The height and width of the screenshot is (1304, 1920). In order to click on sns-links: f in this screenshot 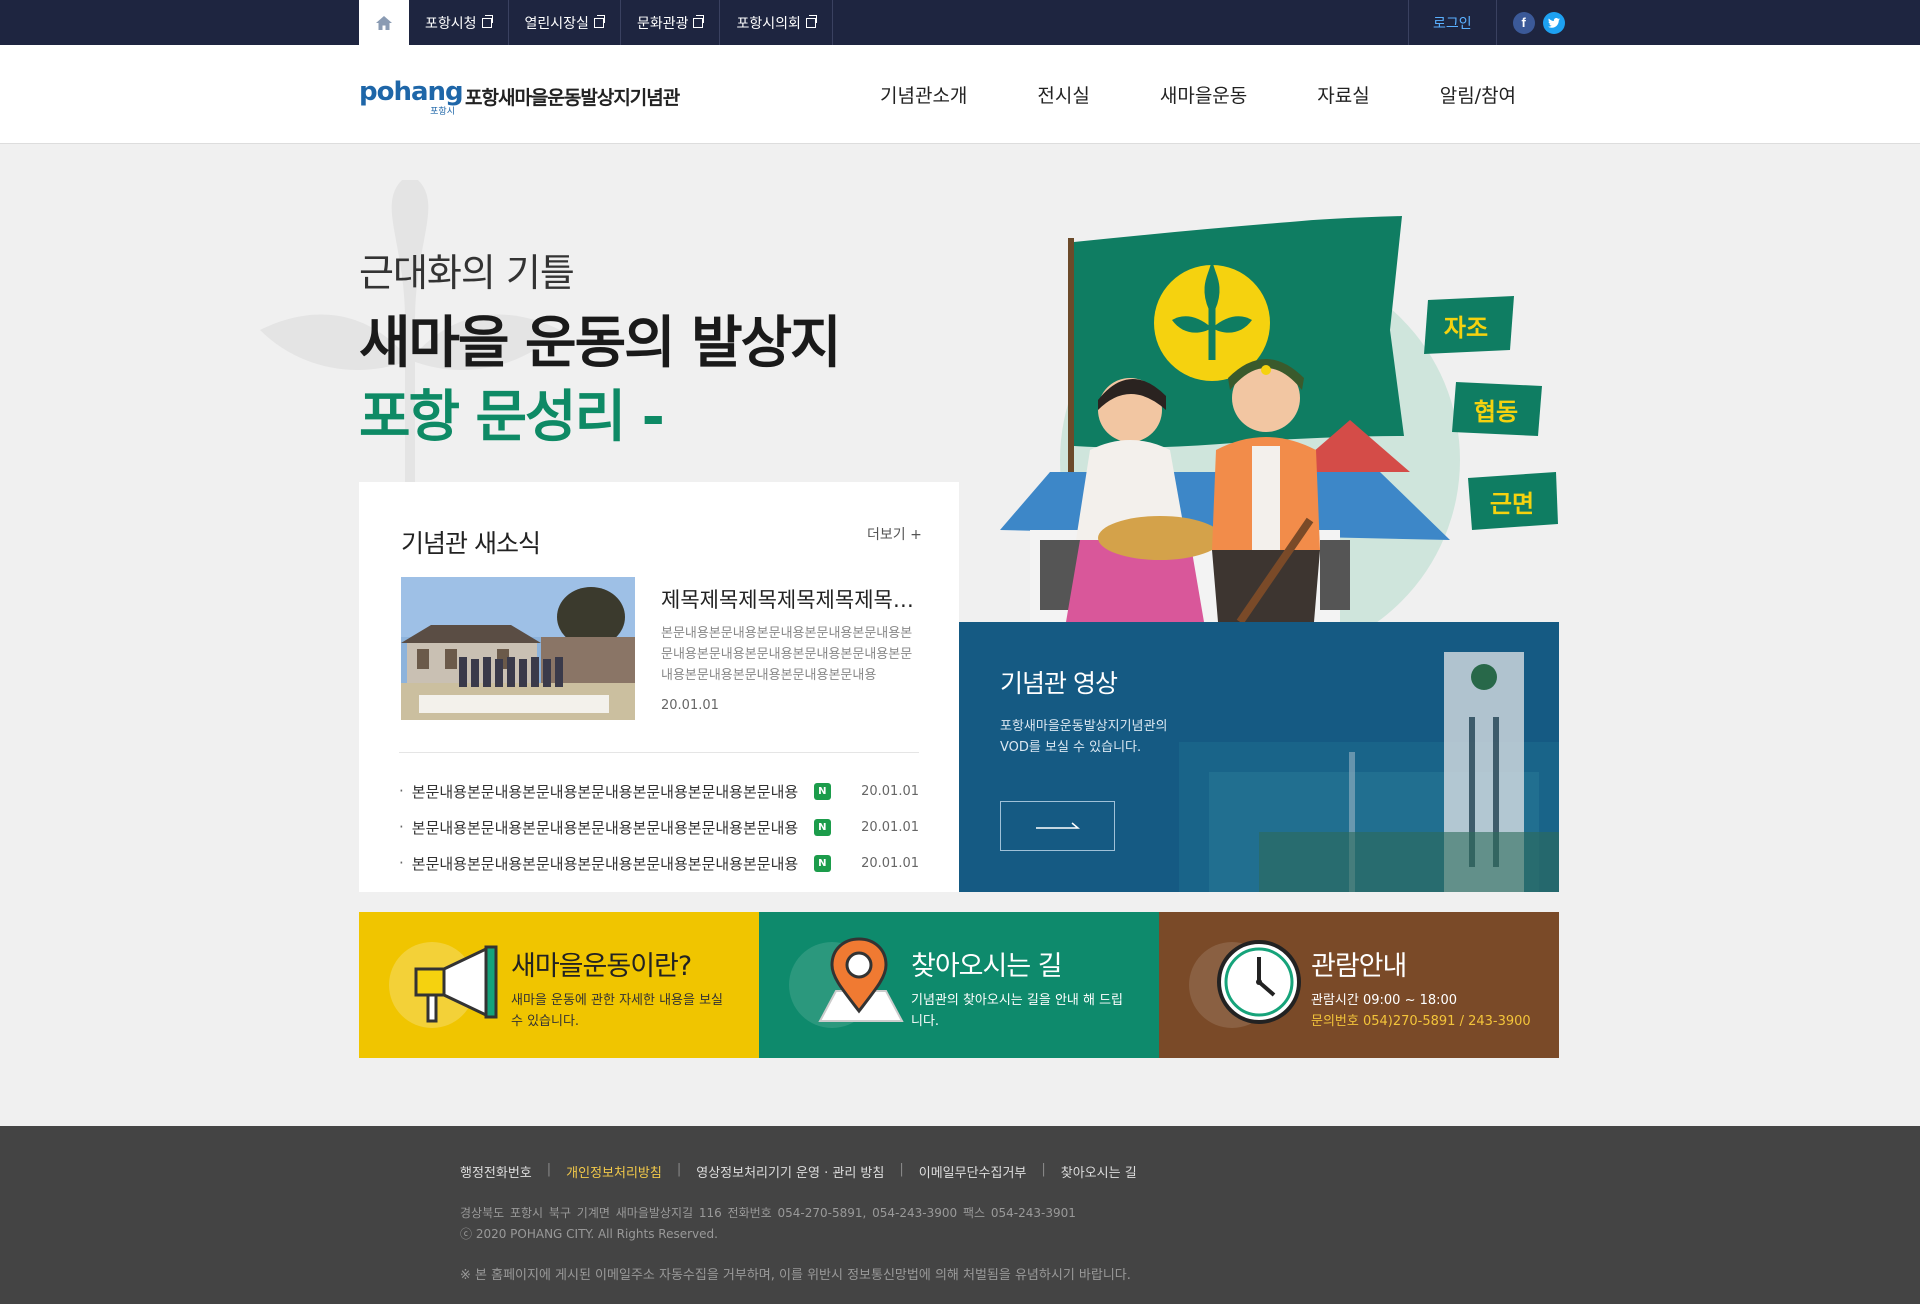, I will do `click(1531, 22)`.